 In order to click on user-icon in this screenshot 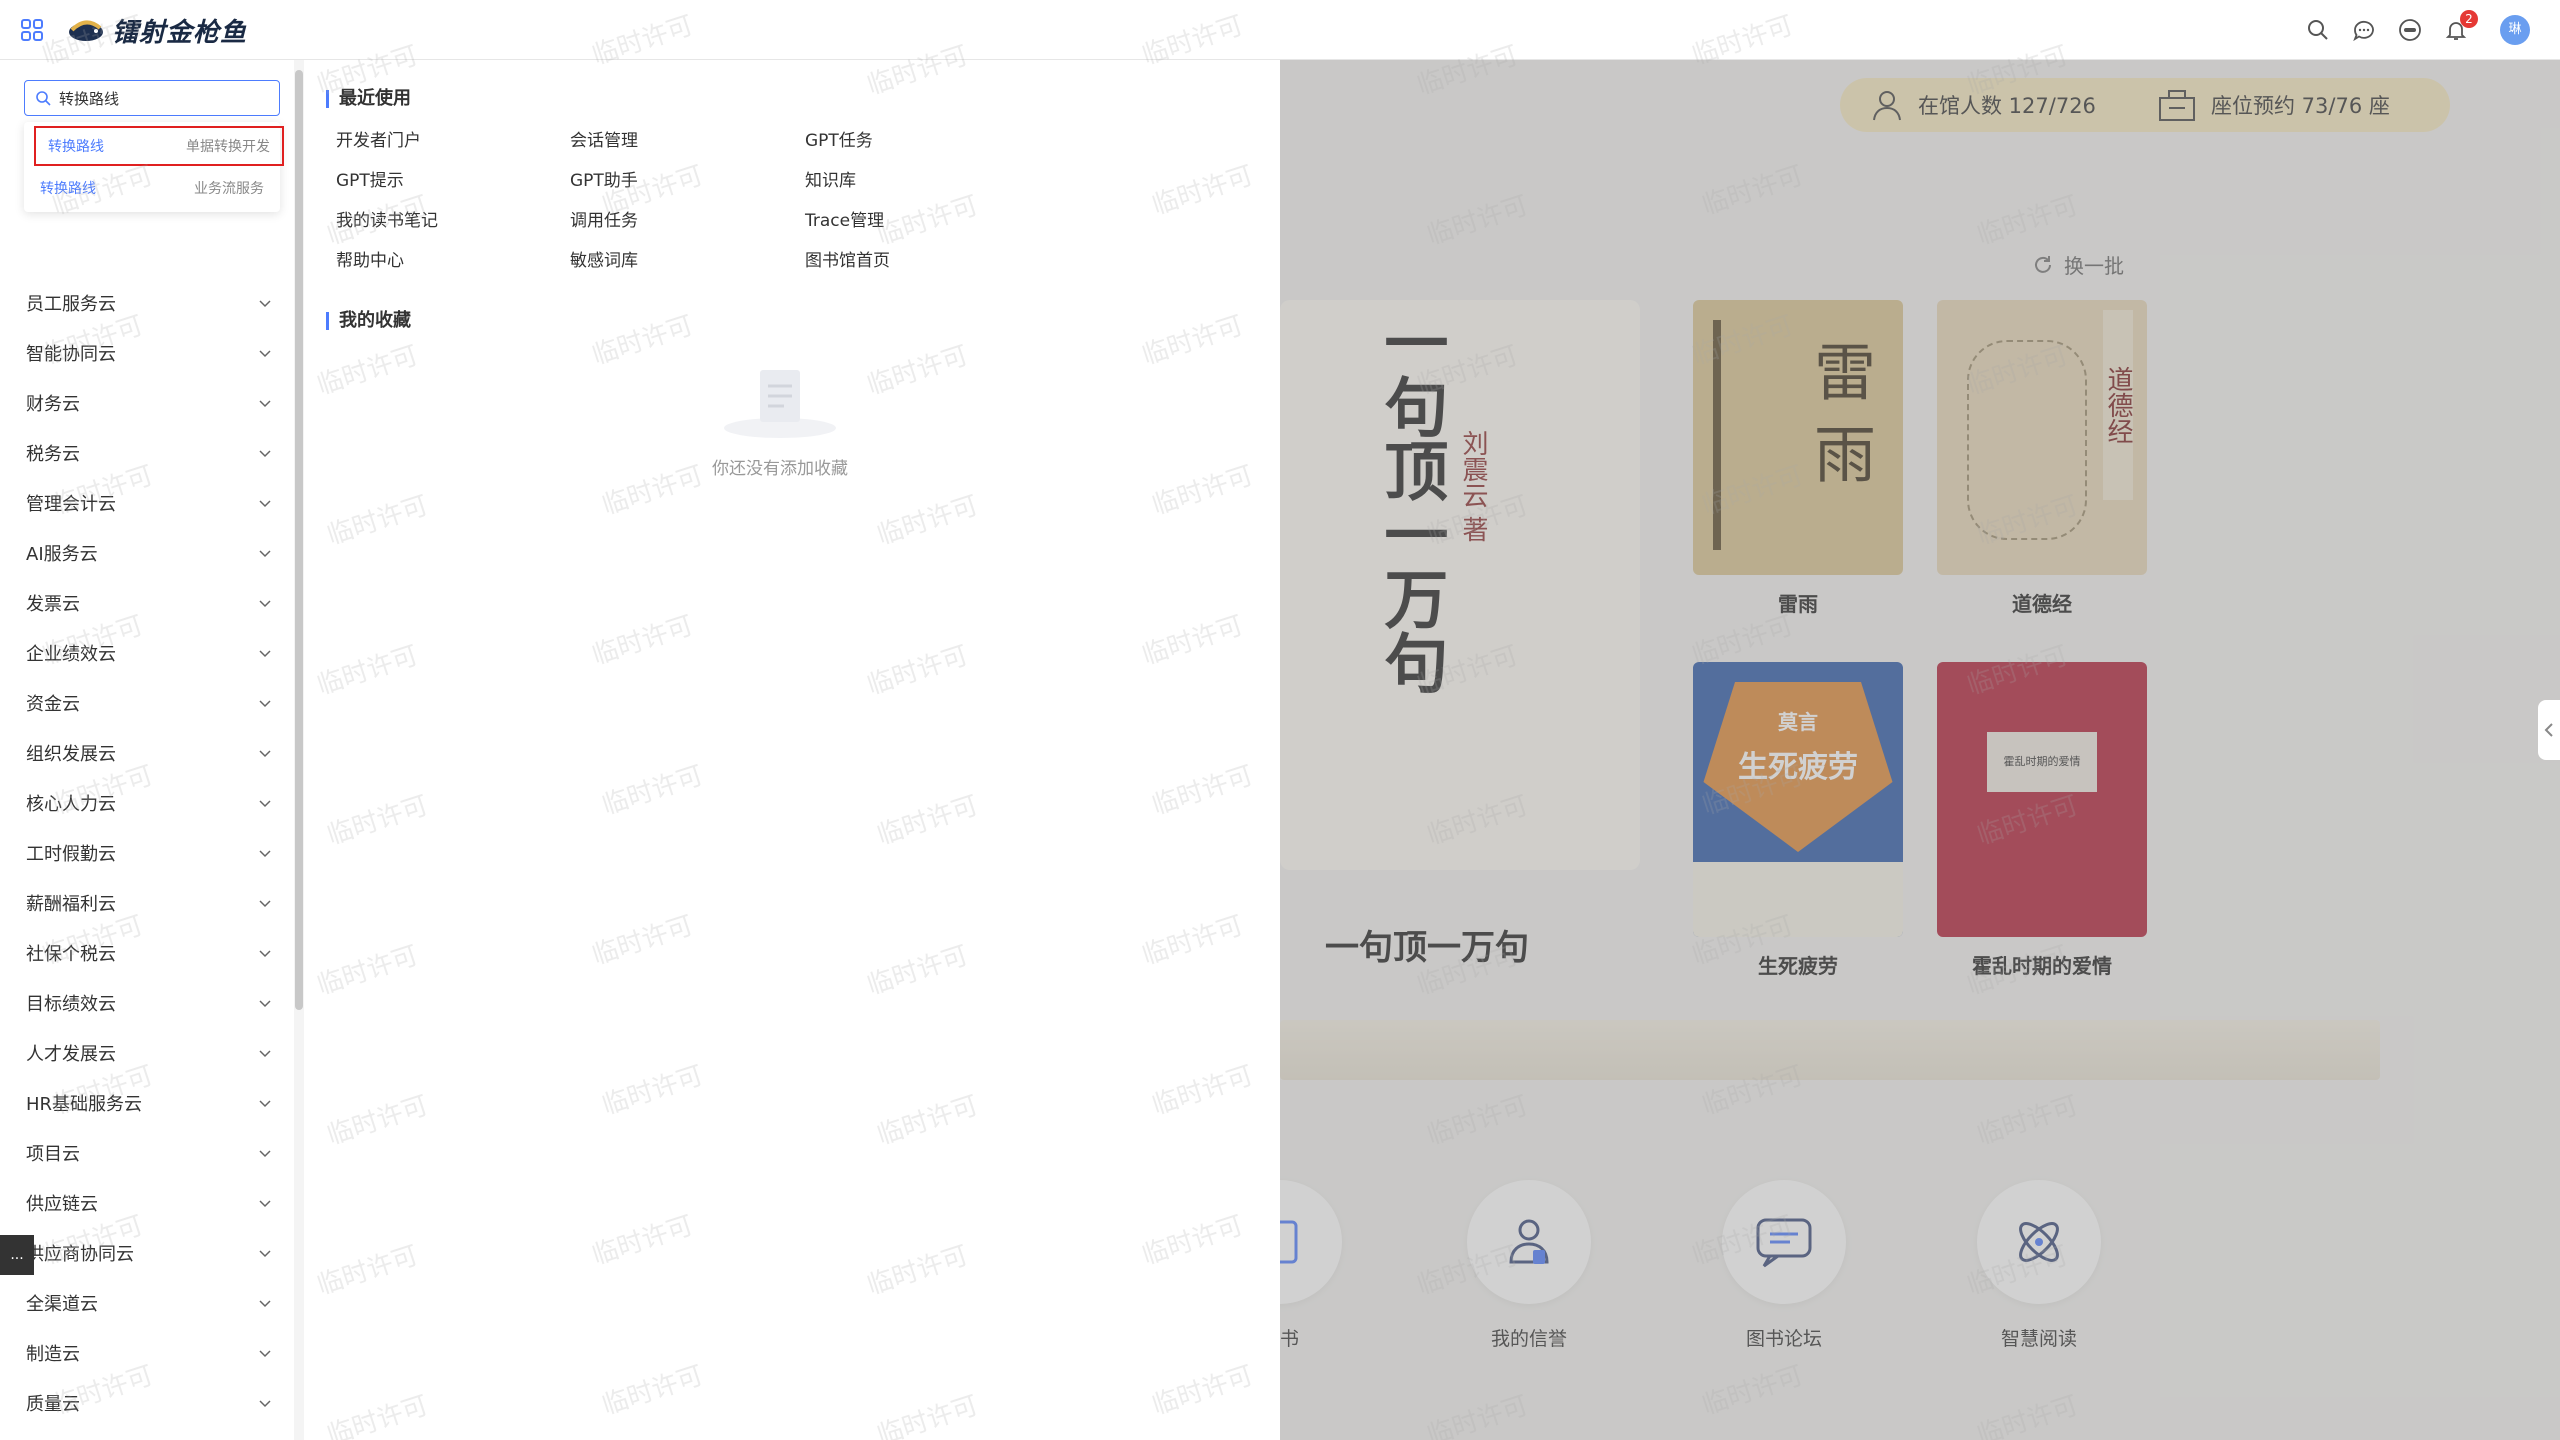, I will do `click(1887, 106)`.